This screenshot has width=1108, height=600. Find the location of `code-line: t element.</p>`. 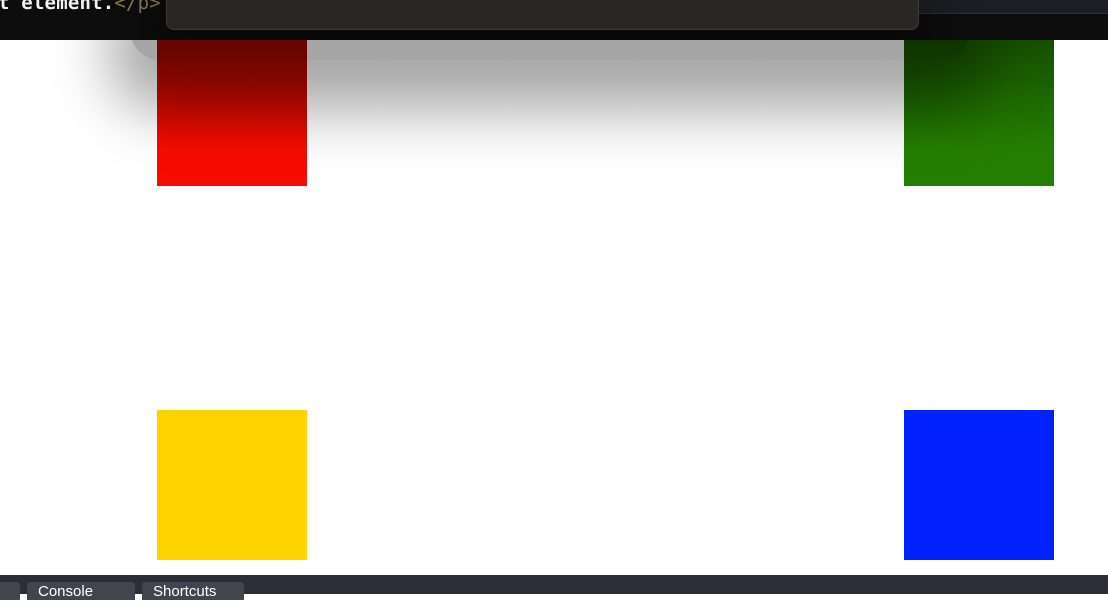

code-line: t element.</p> is located at coordinates (80, 7).